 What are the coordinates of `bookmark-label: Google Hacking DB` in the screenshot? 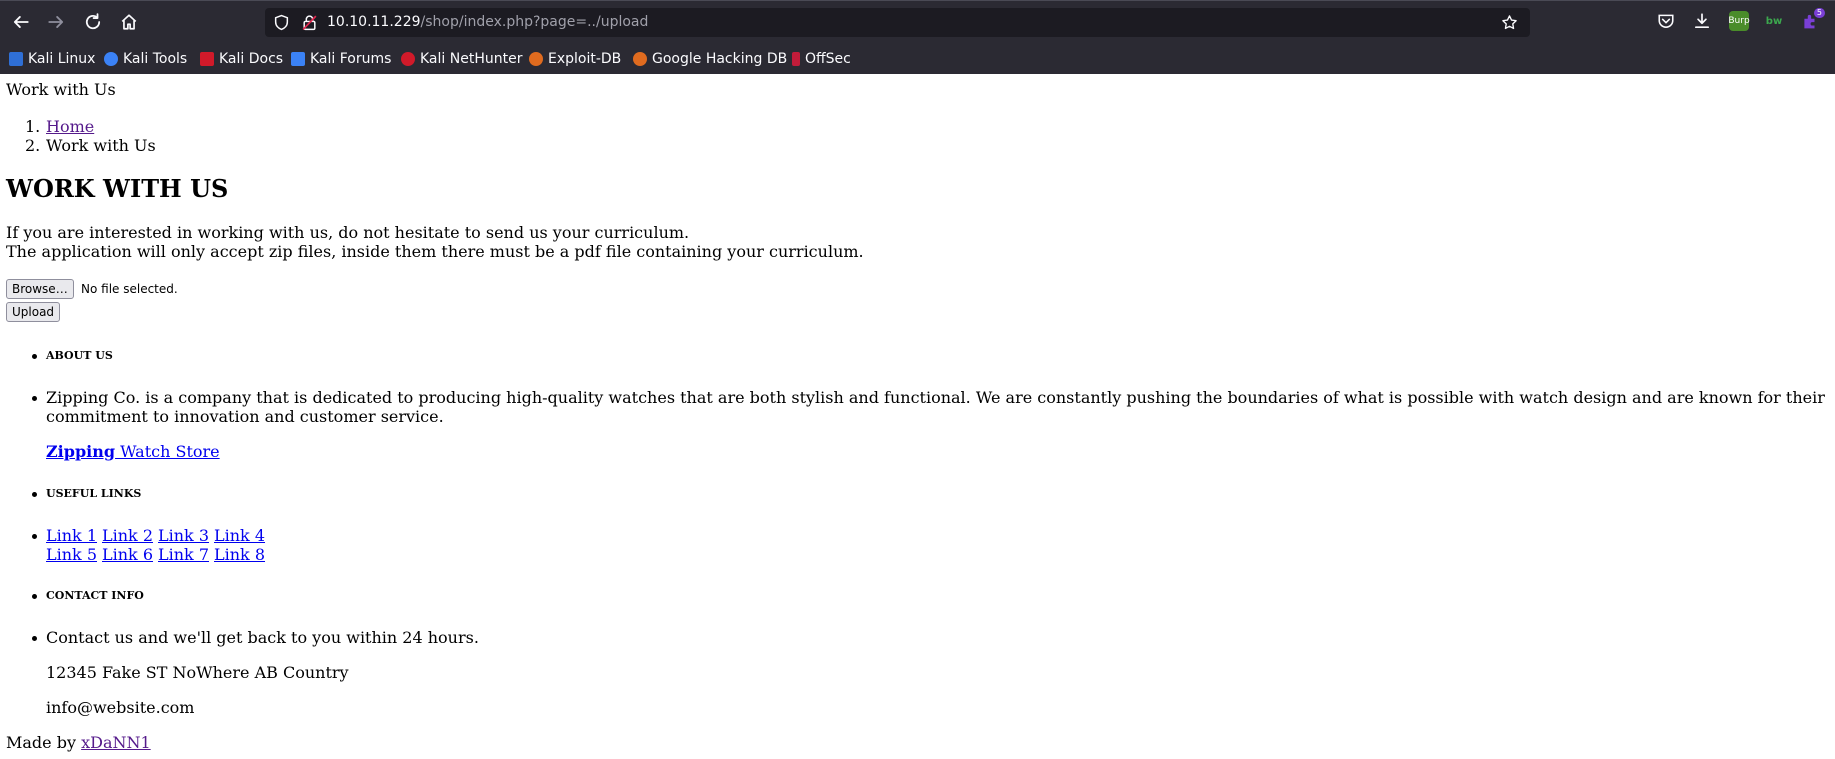 It's located at (720, 59).